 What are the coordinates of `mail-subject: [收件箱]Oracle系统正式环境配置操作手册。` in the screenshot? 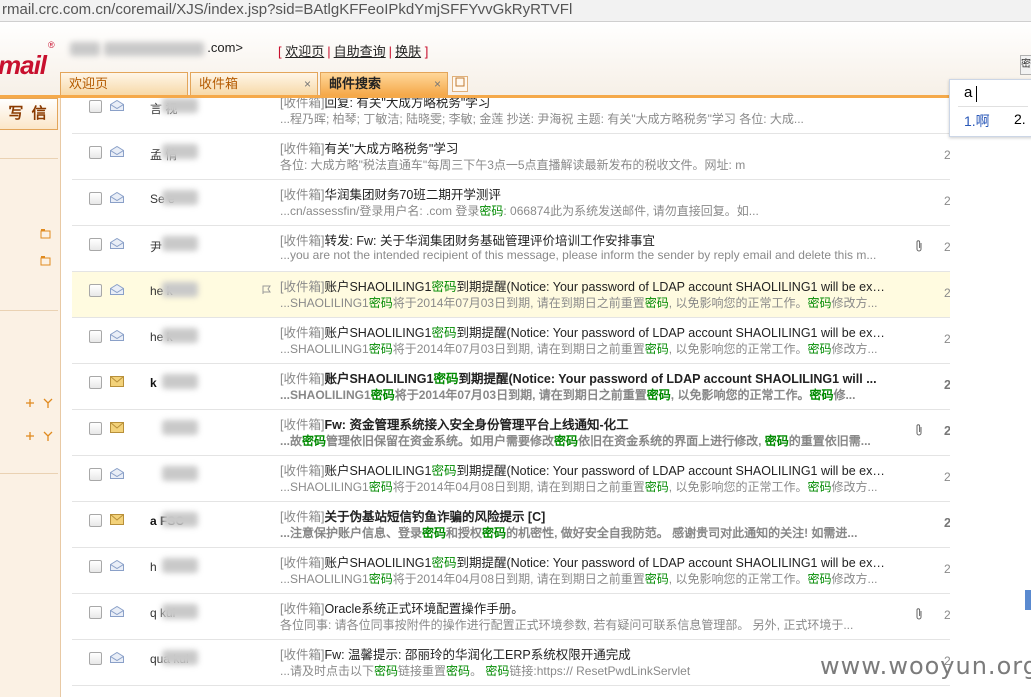 It's located at (585, 607).